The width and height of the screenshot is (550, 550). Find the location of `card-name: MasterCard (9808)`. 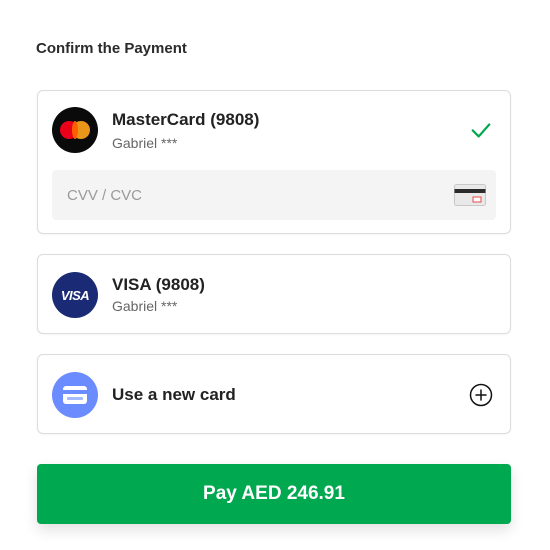

card-name: MasterCard (9808) is located at coordinates (186, 119).